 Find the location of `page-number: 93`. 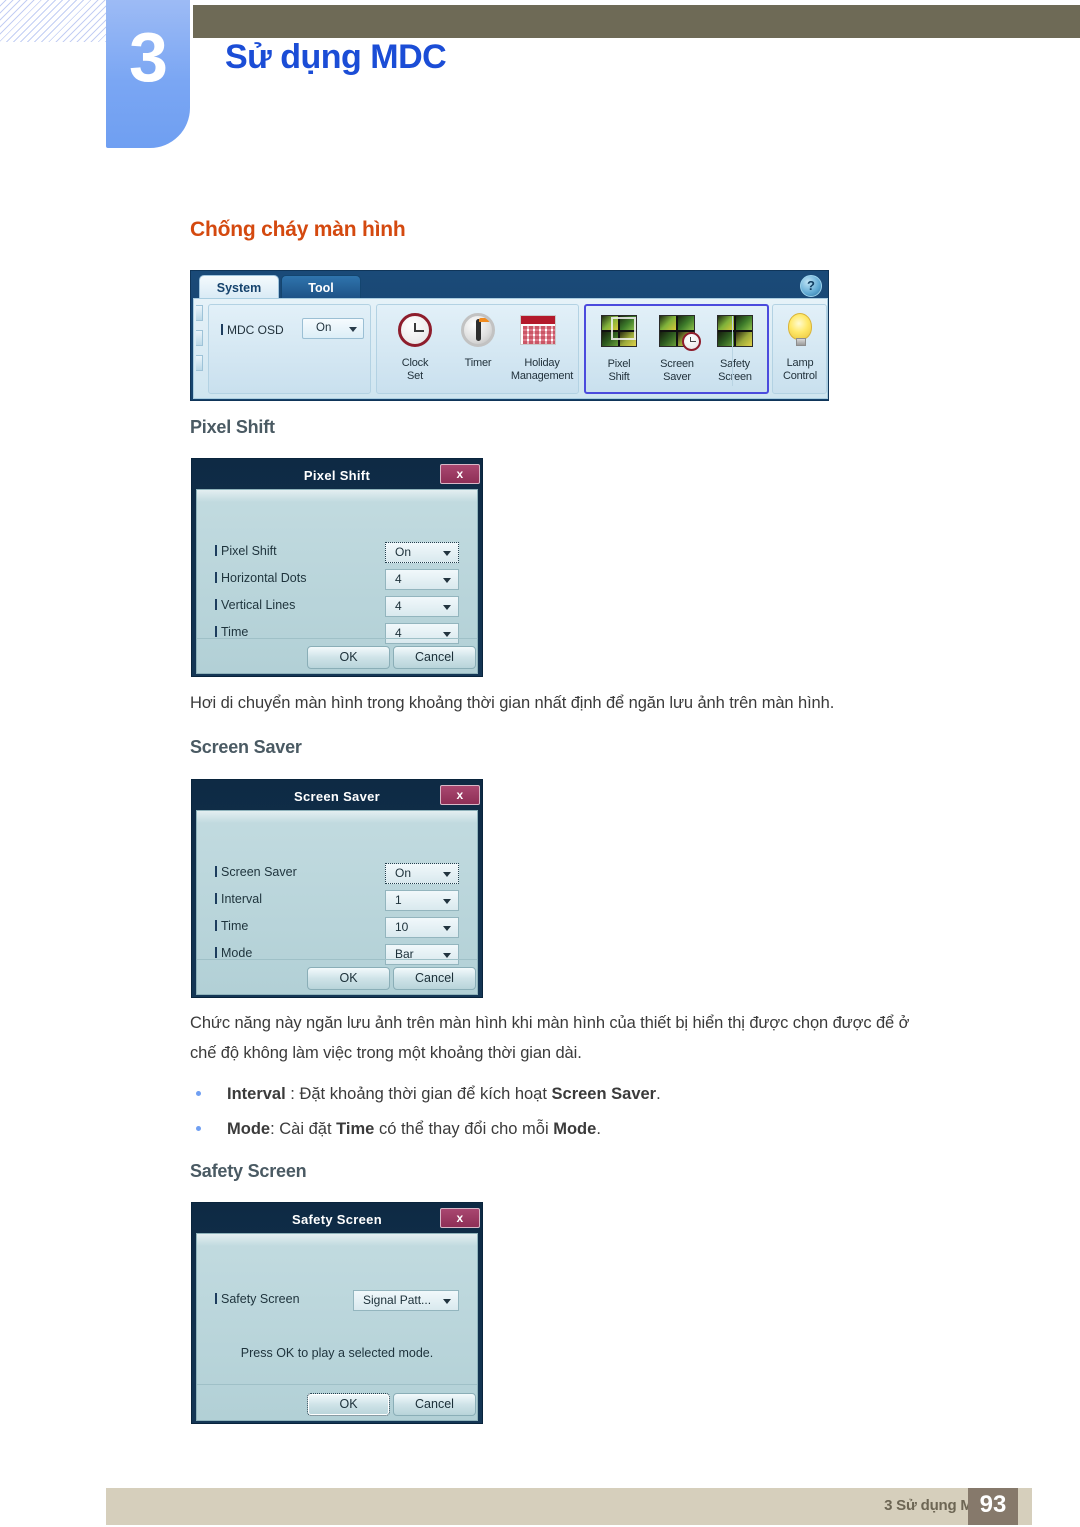

page-number: 93 is located at coordinates (993, 1504).